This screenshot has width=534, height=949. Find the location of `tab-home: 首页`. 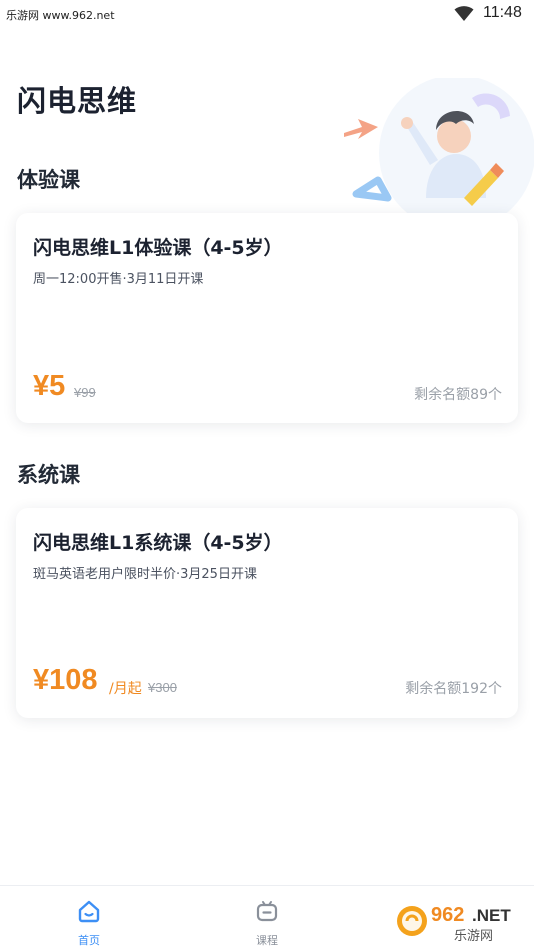

tab-home: 首页 is located at coordinates (89, 917).